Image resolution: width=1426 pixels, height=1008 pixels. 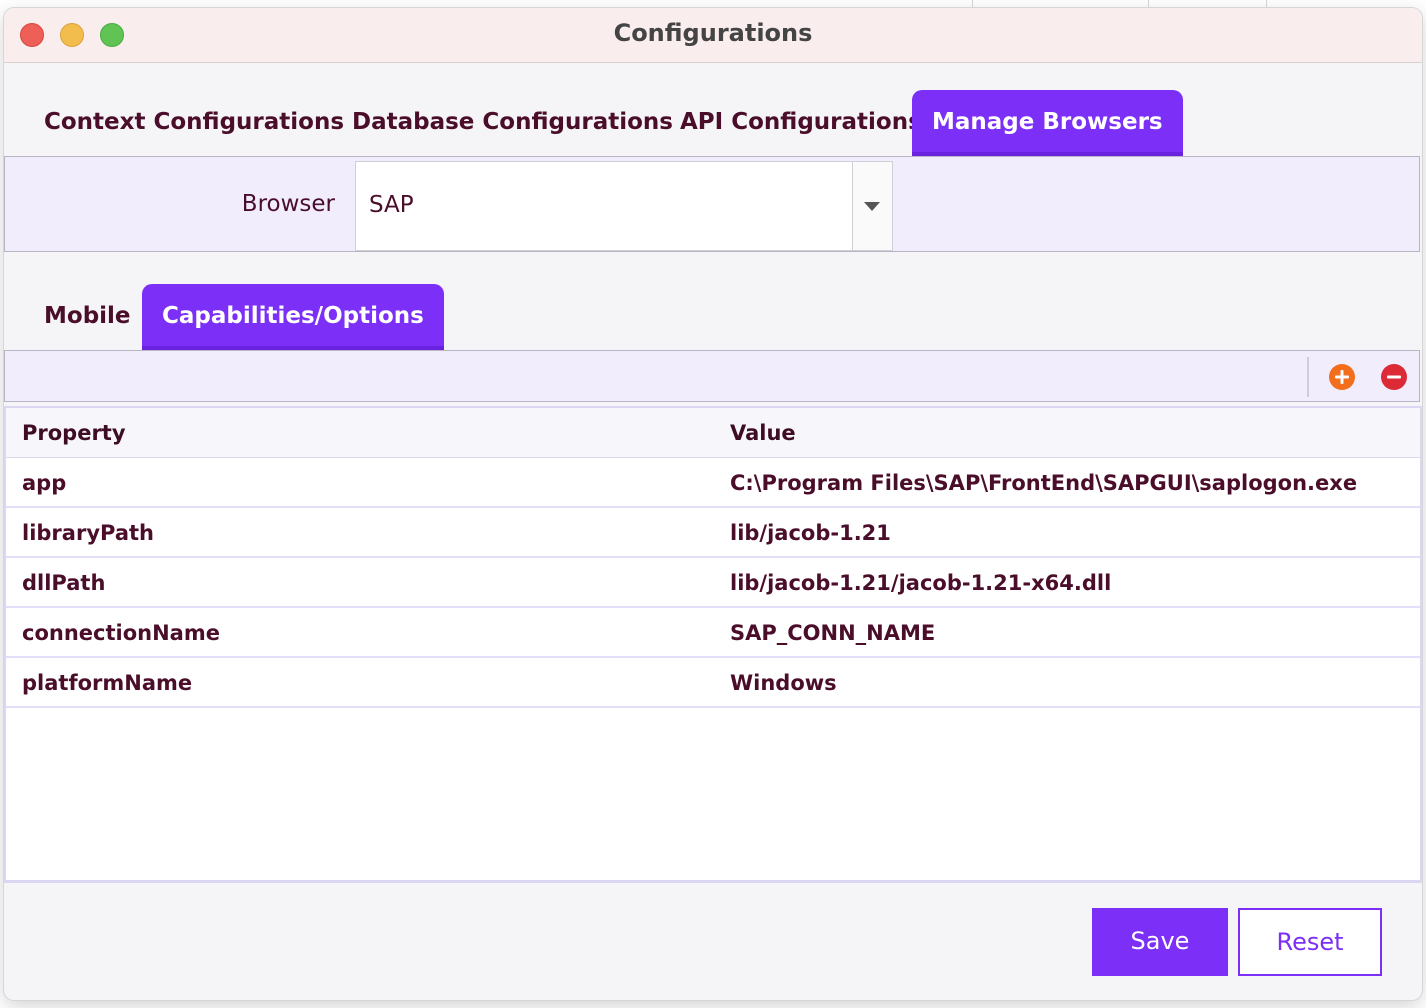 What do you see at coordinates (1047, 123) in the screenshot?
I see `tab-manage-browsers: Manage Browsers` at bounding box center [1047, 123].